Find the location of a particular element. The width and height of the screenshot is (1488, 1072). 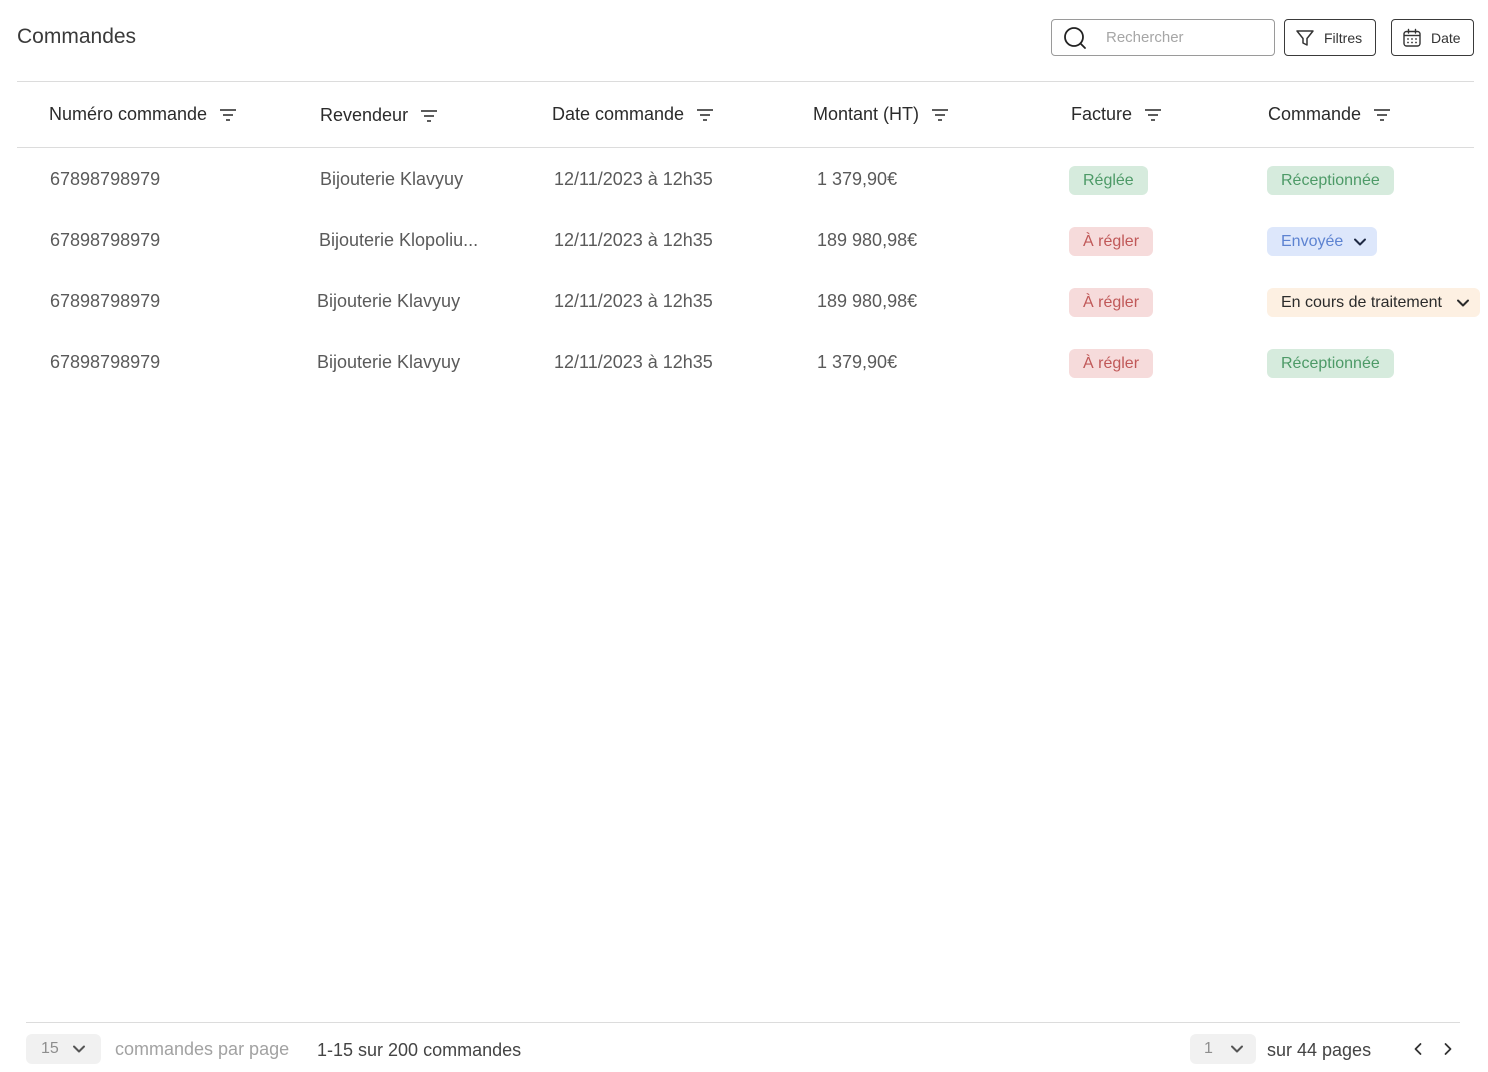

chevron-right-icon is located at coordinates (1448, 1049).